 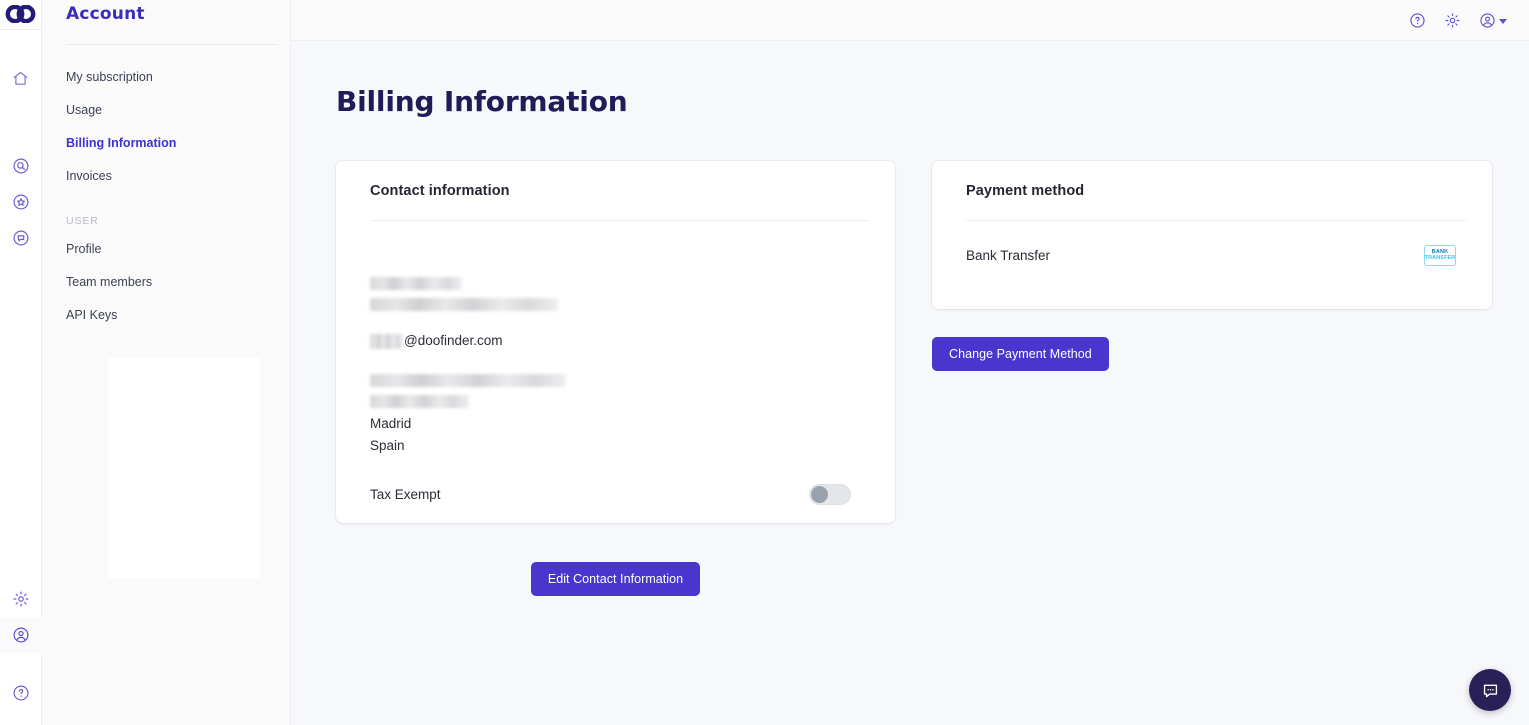 What do you see at coordinates (619, 495) in the screenshot?
I see `tax-exempt-row: Tax Exempt` at bounding box center [619, 495].